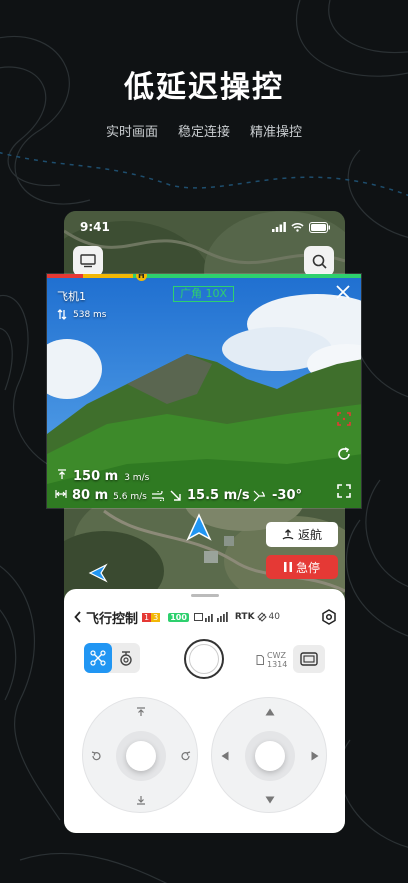  Describe the element at coordinates (156, 617) in the screenshot. I see `alert-badge-yellow: 3` at that location.